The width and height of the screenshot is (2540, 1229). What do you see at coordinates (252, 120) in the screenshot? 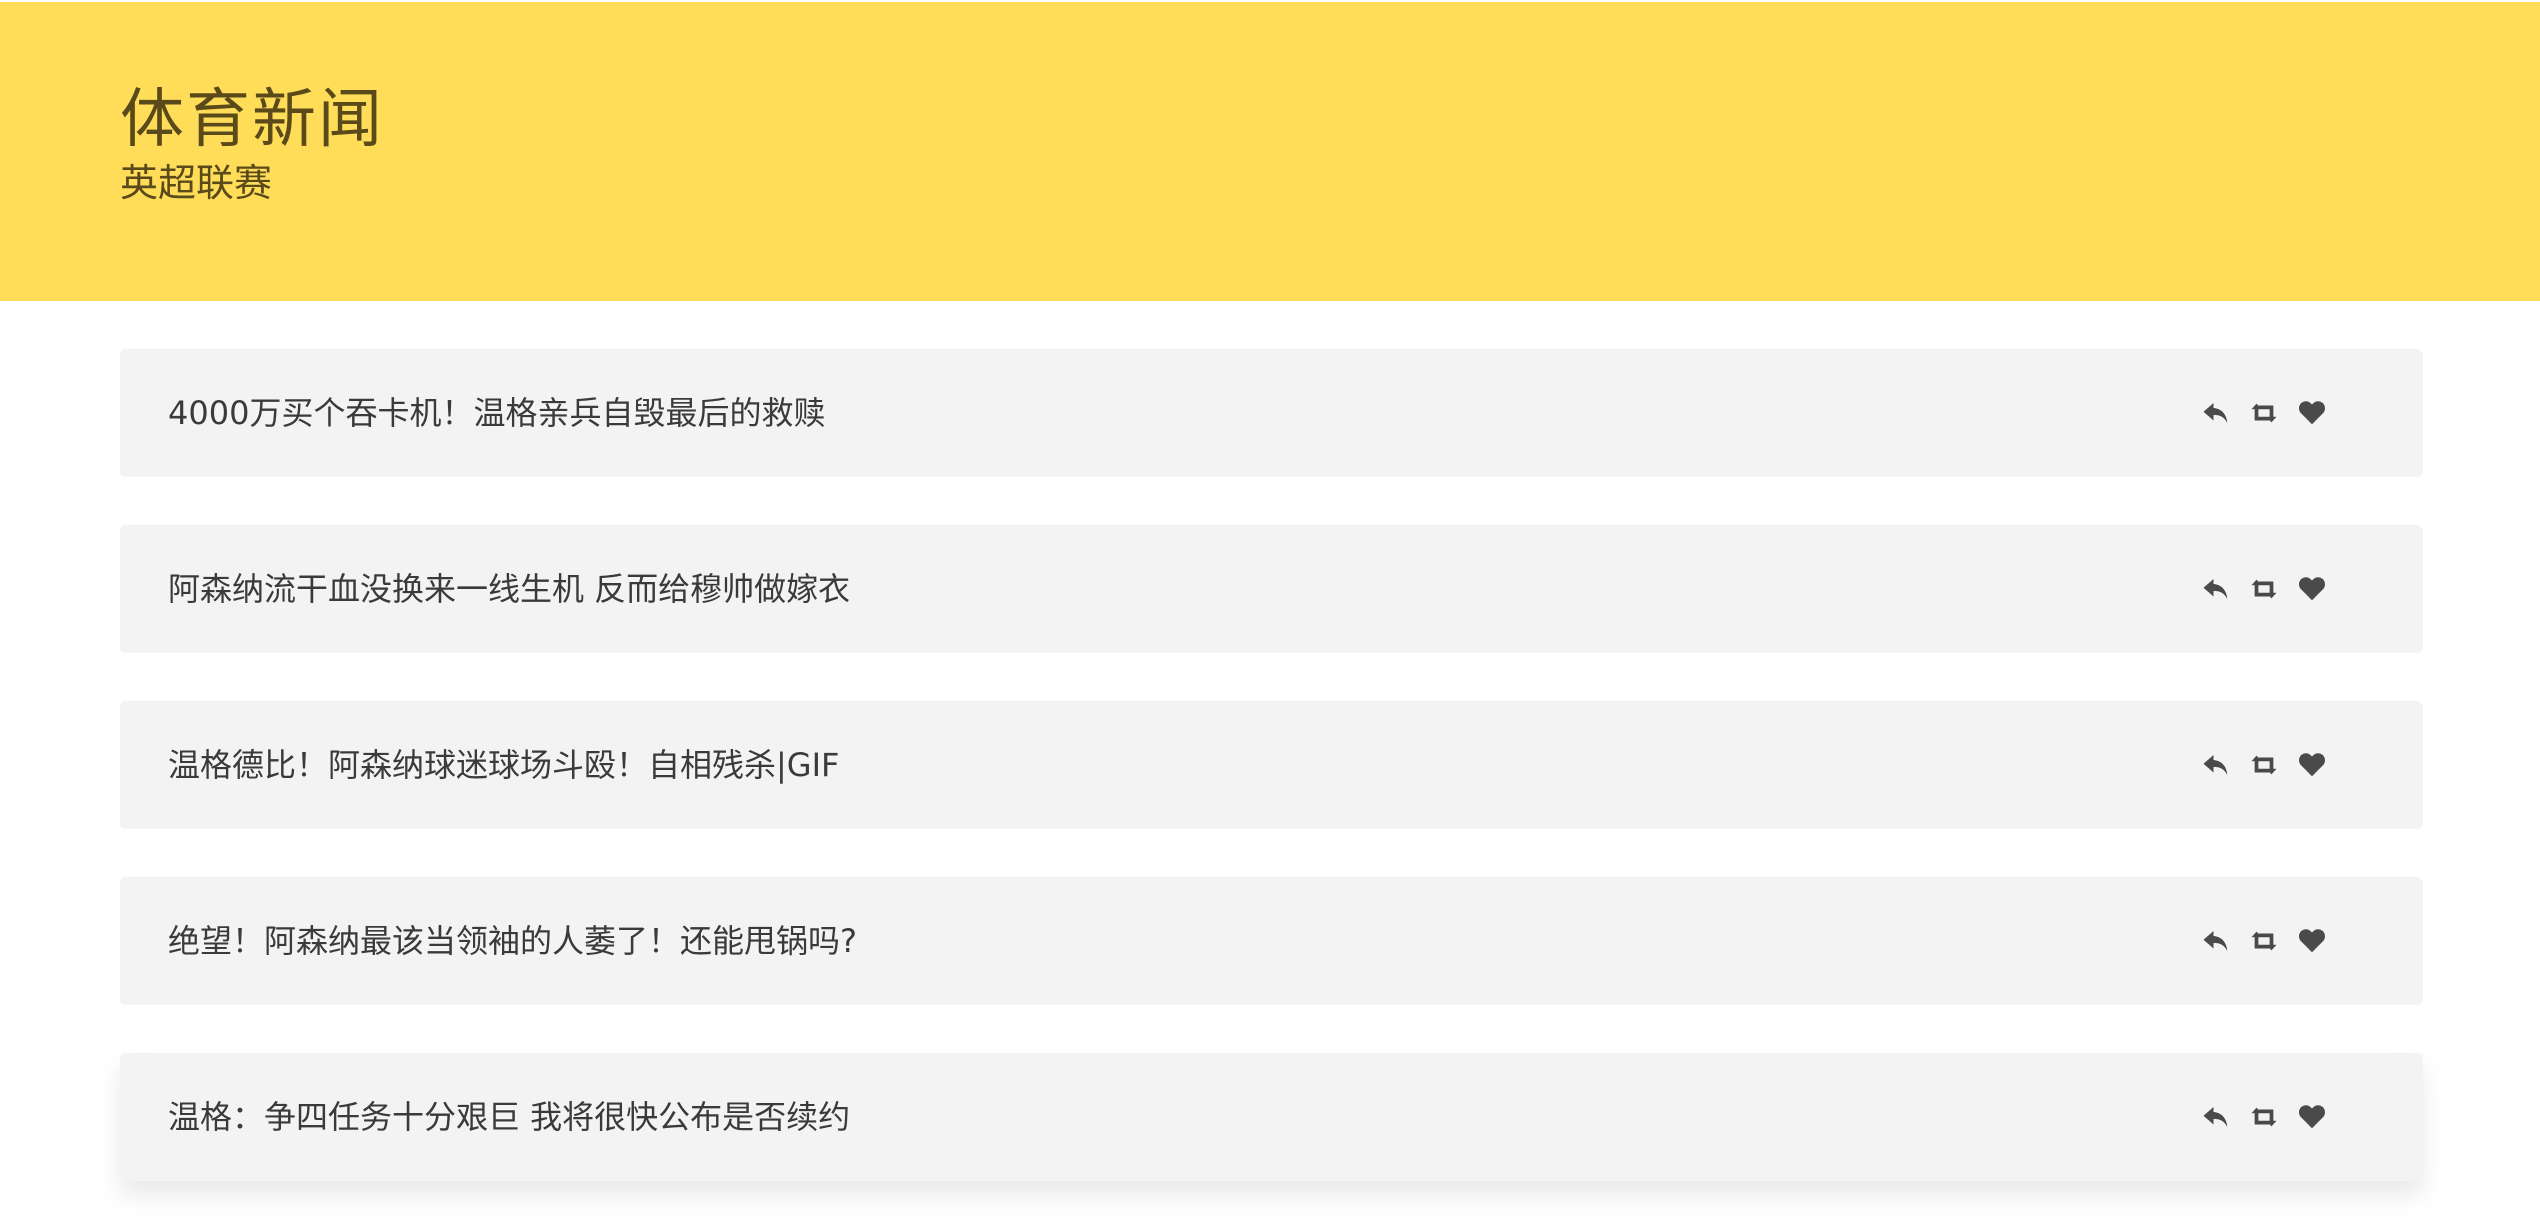
I see `page-title: 体育新闻` at bounding box center [252, 120].